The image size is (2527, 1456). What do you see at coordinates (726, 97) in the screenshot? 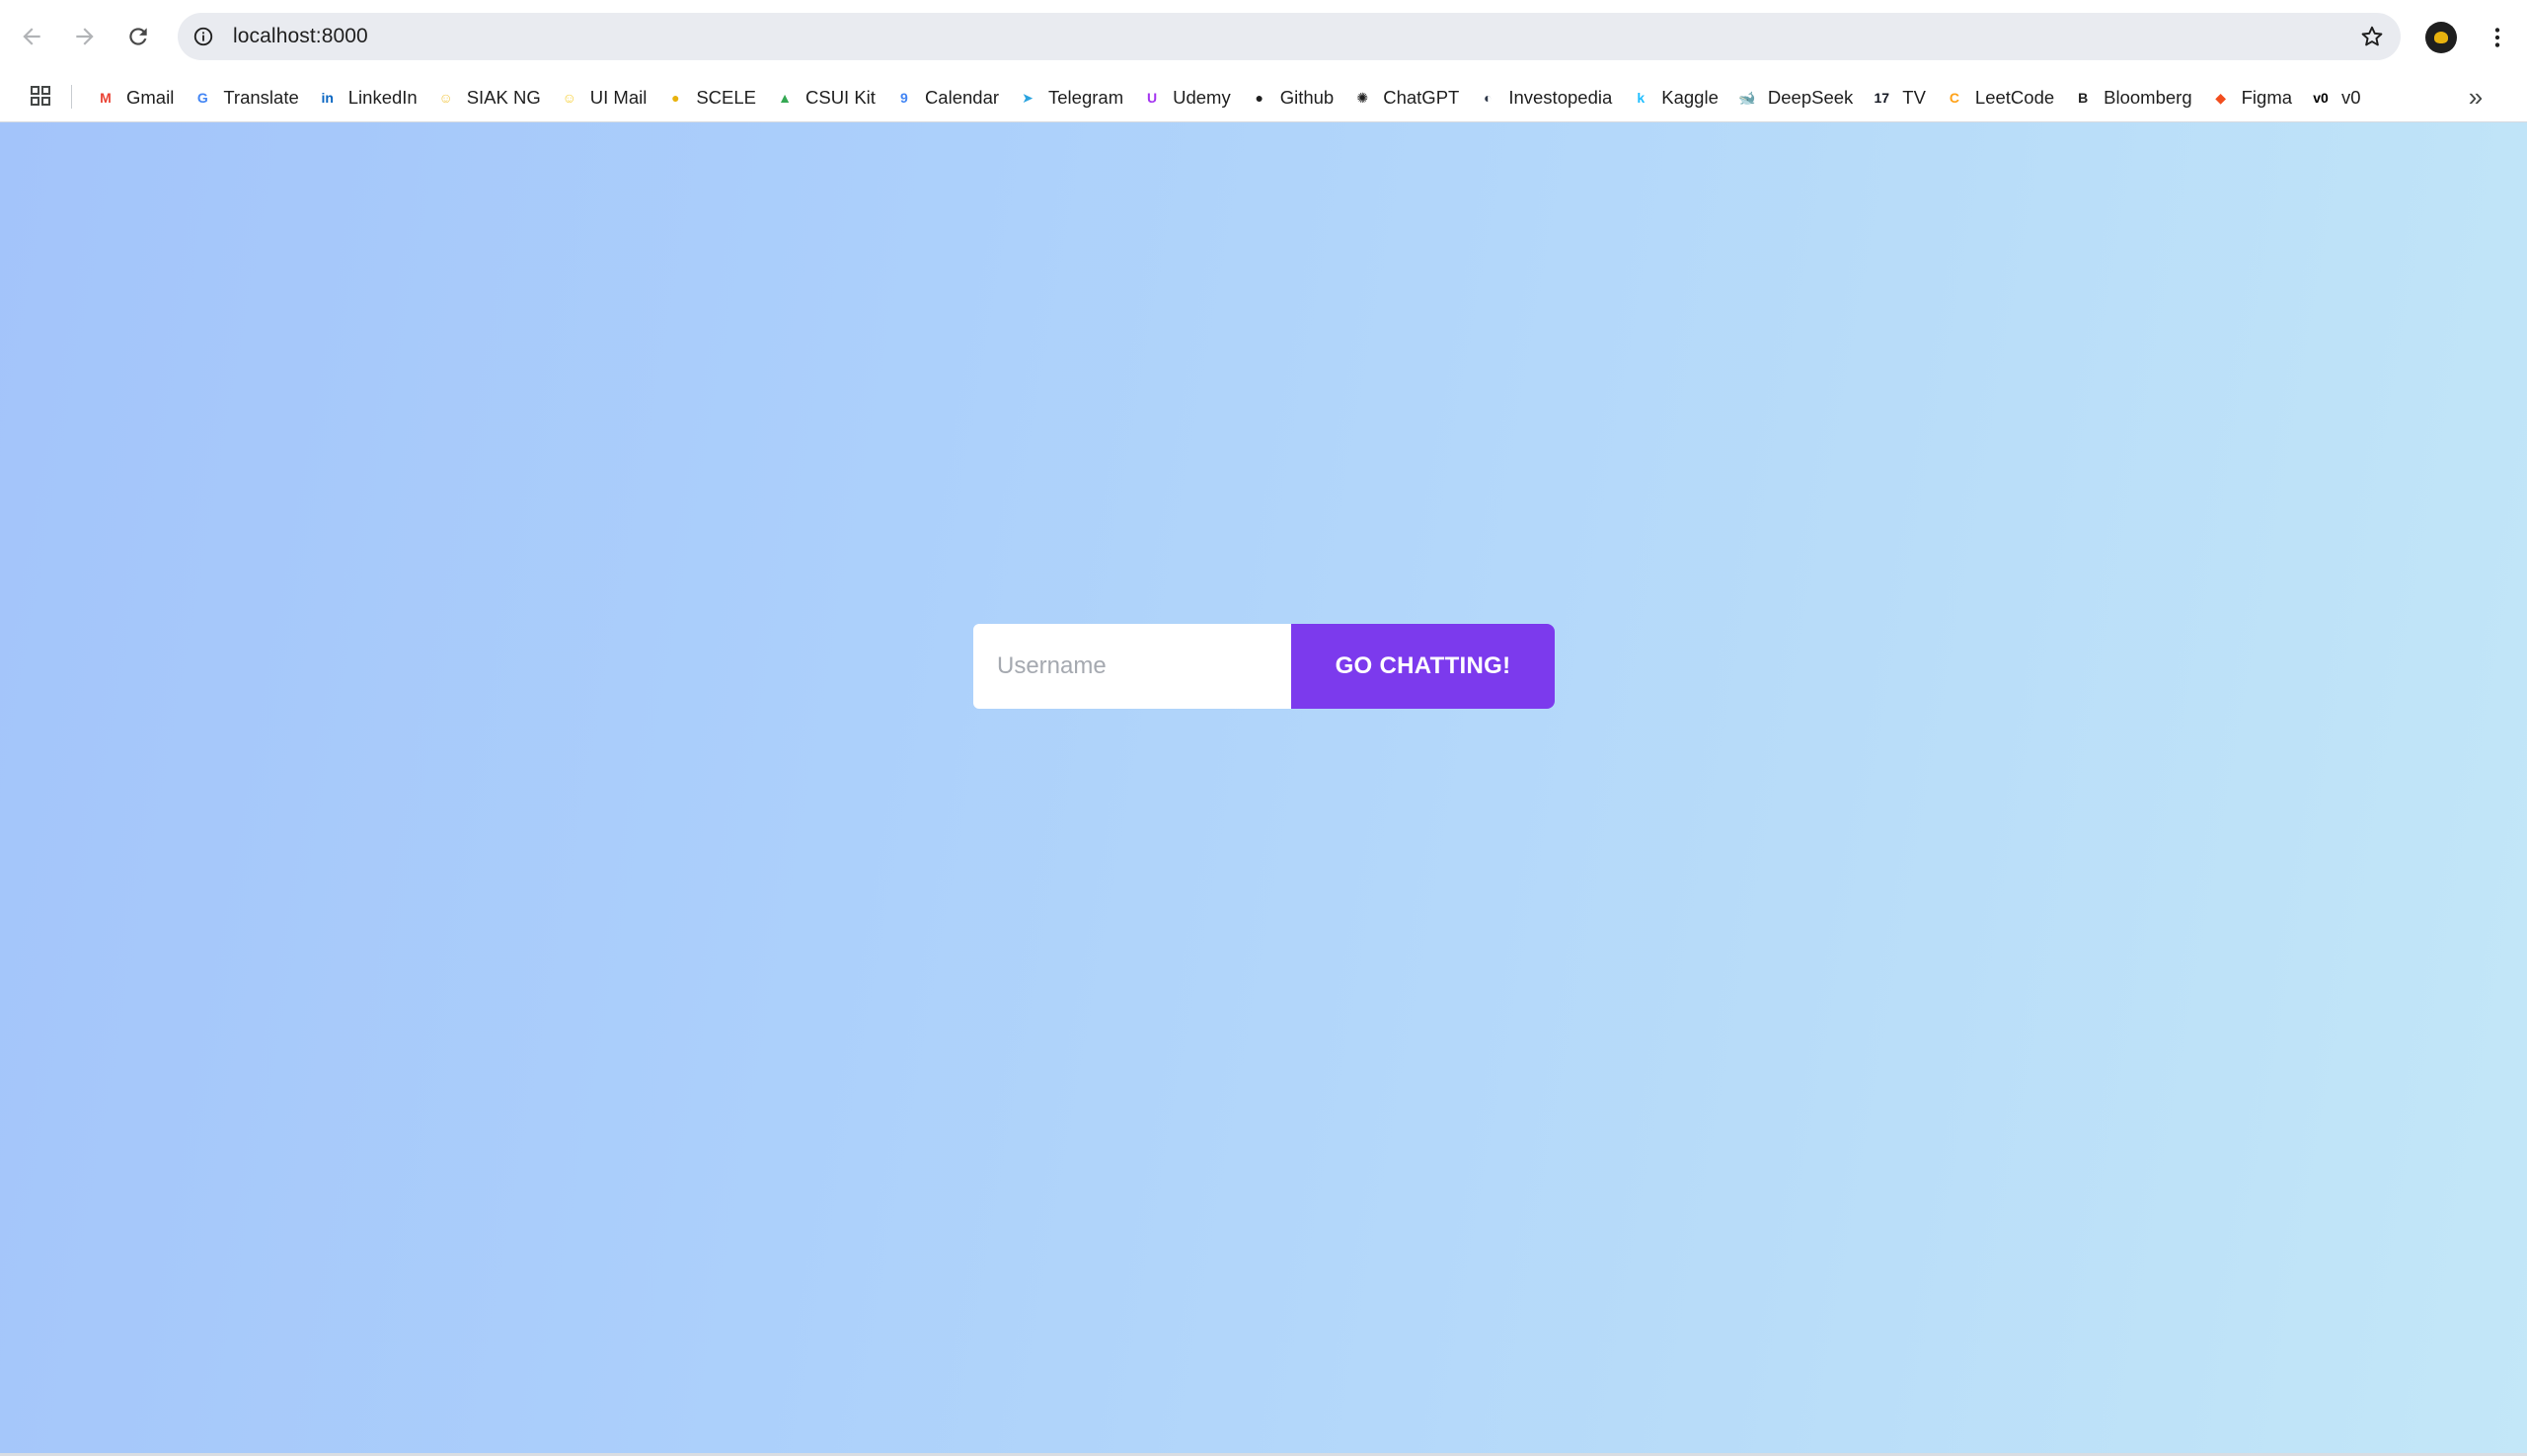
I see `bookmark-label: SCELE` at bounding box center [726, 97].